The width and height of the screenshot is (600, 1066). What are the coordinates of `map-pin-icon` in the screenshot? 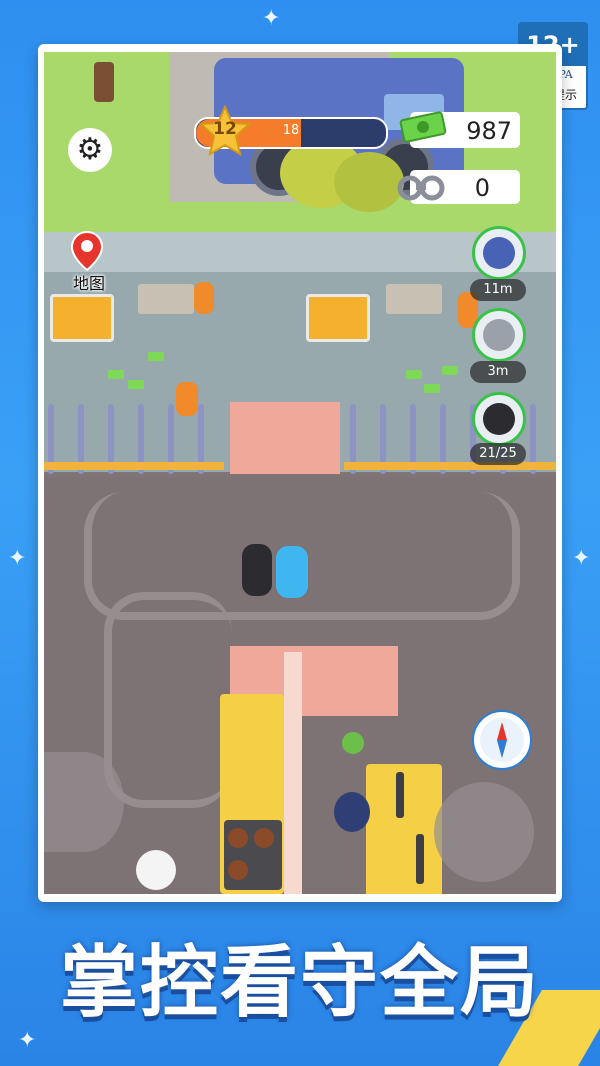 It's located at (87, 251).